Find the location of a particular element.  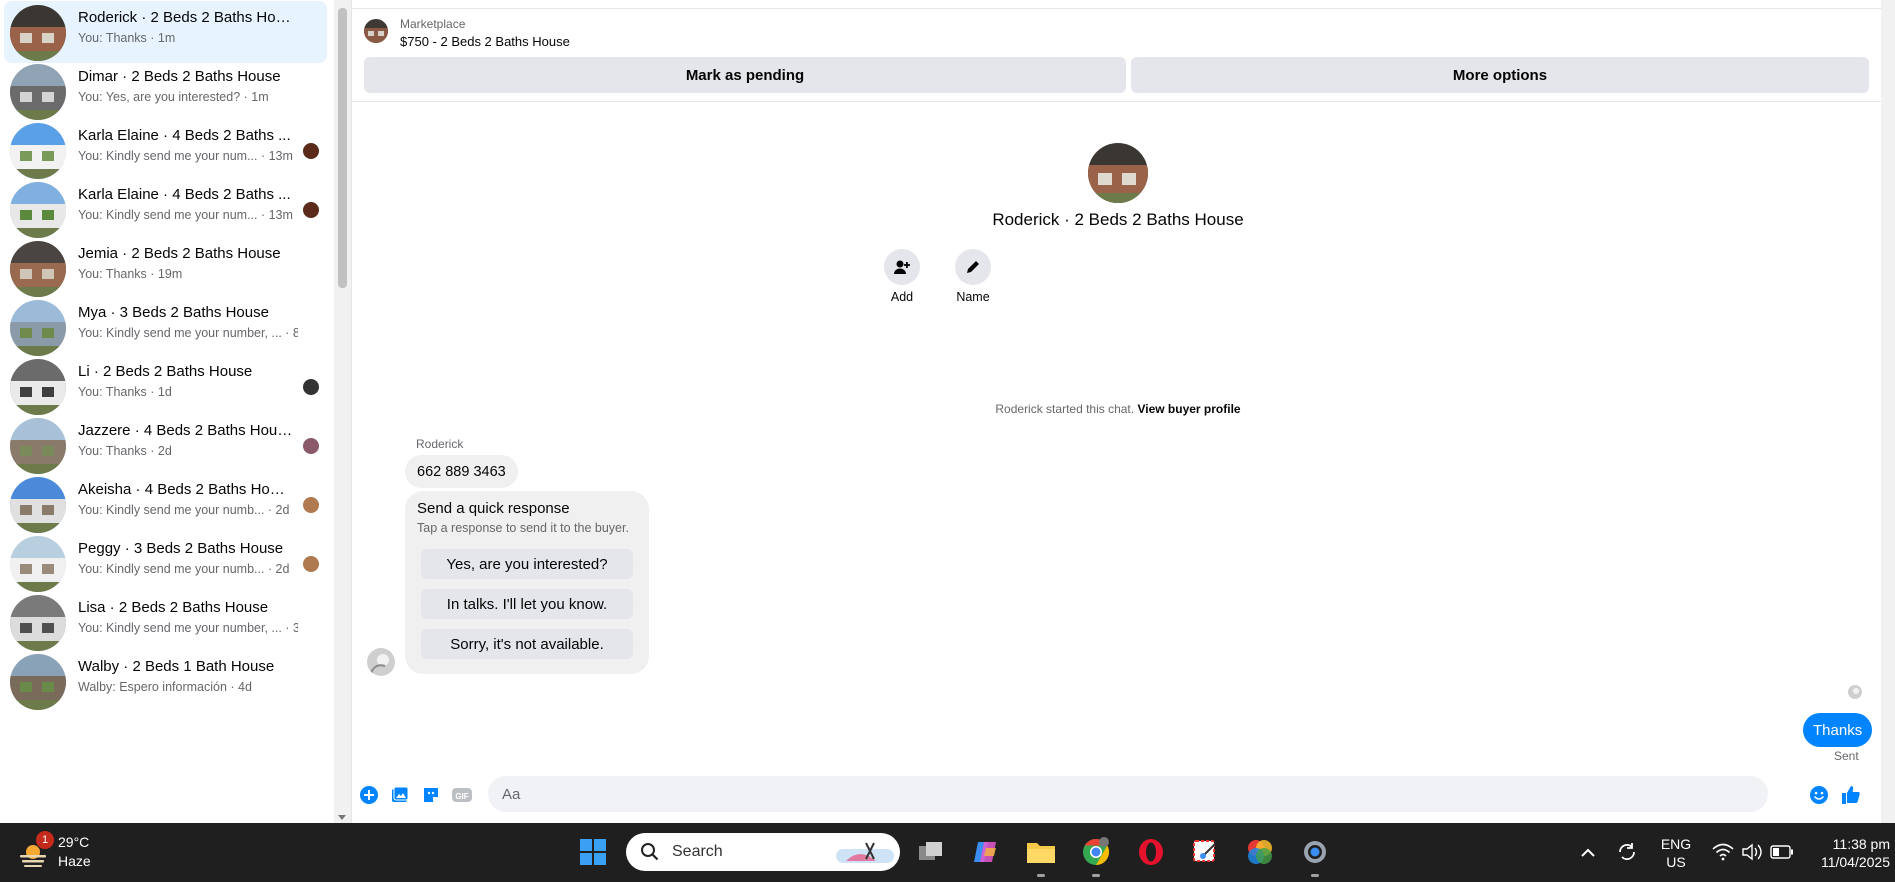

listing-title: $750 - 2 Beds 2 Baths House is located at coordinates (485, 41).